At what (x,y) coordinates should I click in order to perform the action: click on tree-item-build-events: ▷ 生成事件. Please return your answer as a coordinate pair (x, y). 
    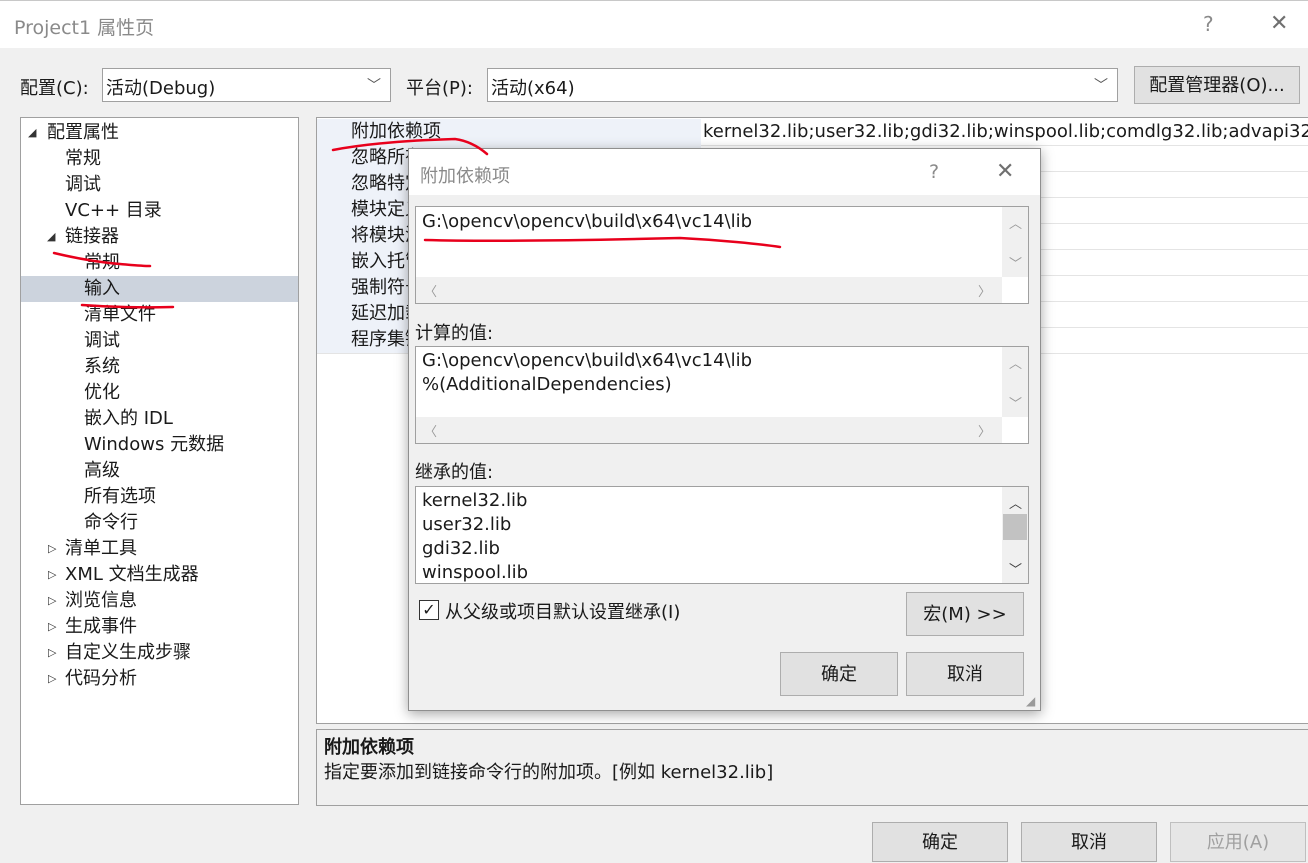
    Looking at the image, I should click on (159, 627).